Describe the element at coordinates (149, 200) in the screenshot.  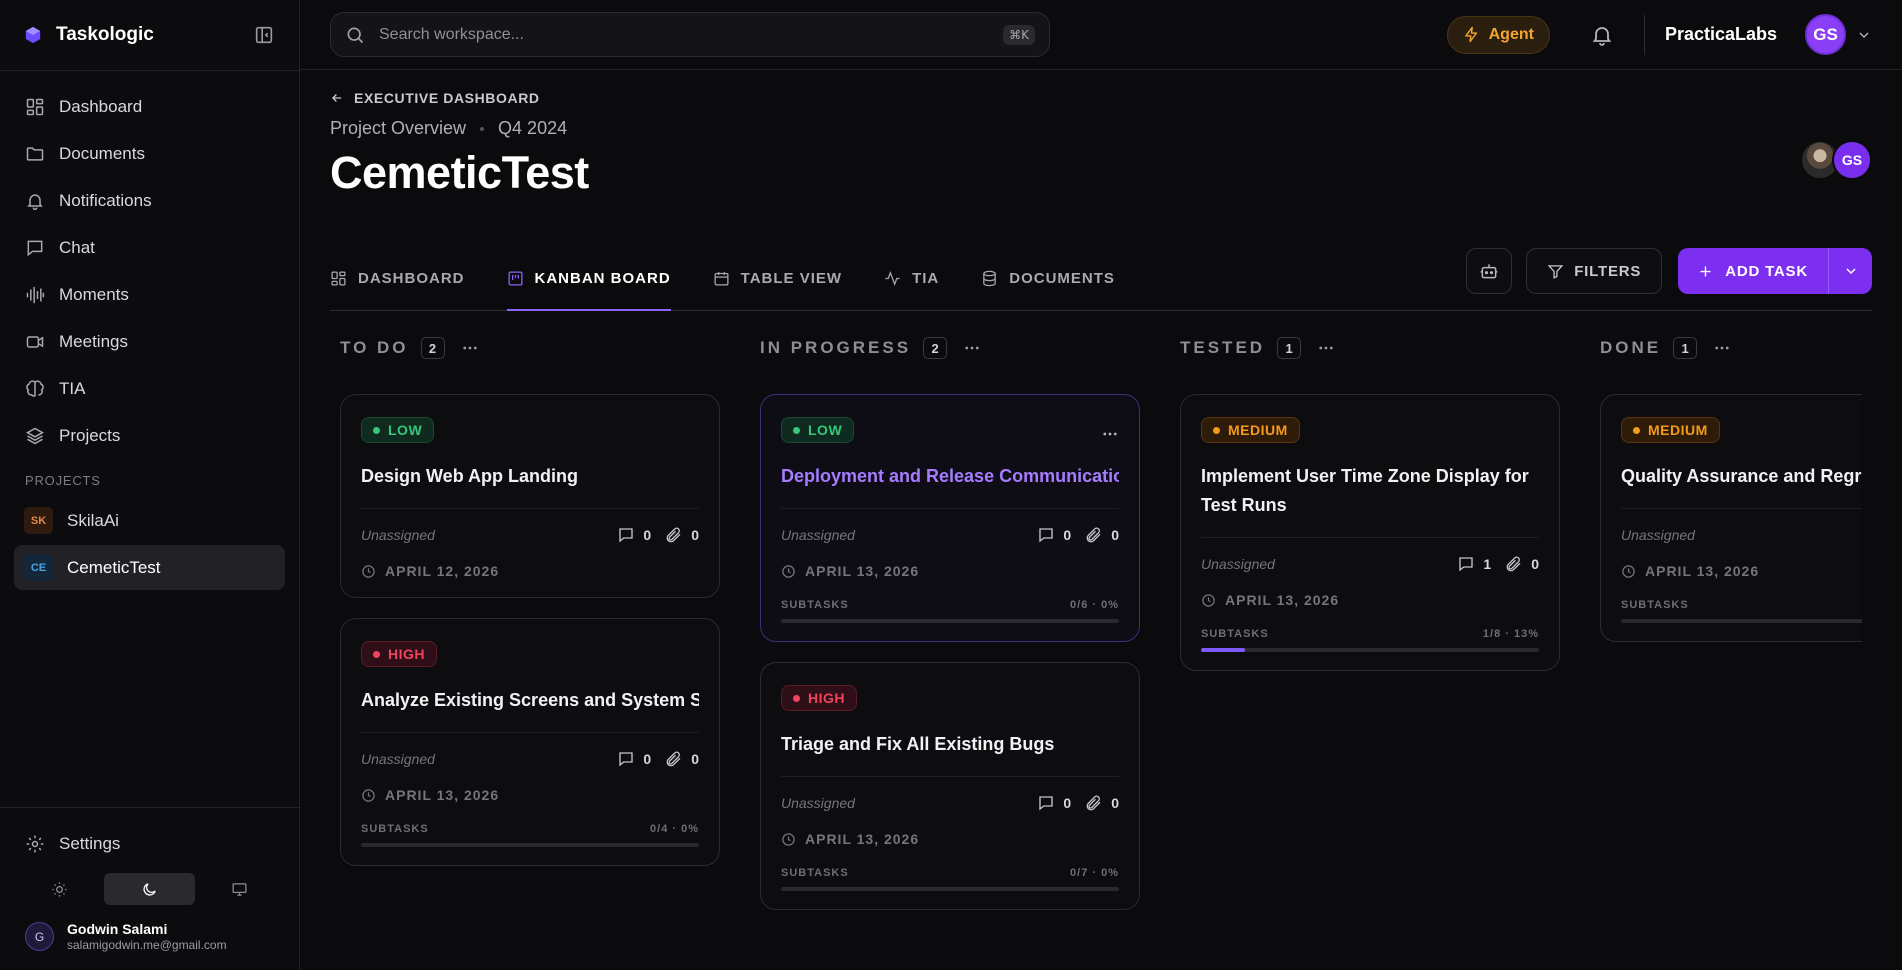
I see `sidebar-item-notifications: Notifications` at that location.